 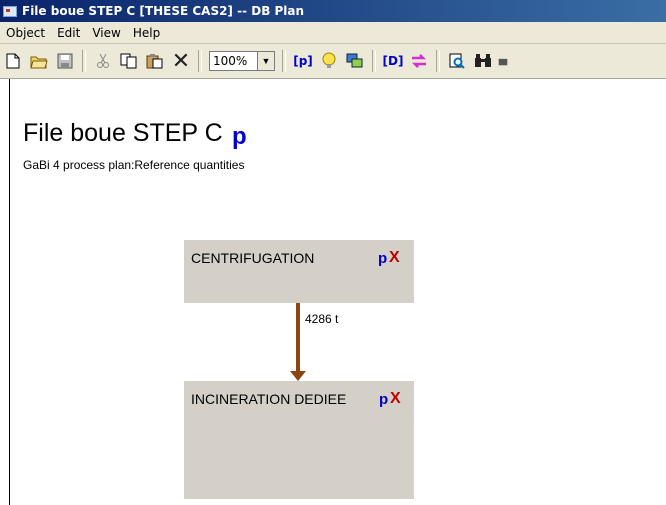 What do you see at coordinates (5, 292) in the screenshot?
I see `canvas-left-margin` at bounding box center [5, 292].